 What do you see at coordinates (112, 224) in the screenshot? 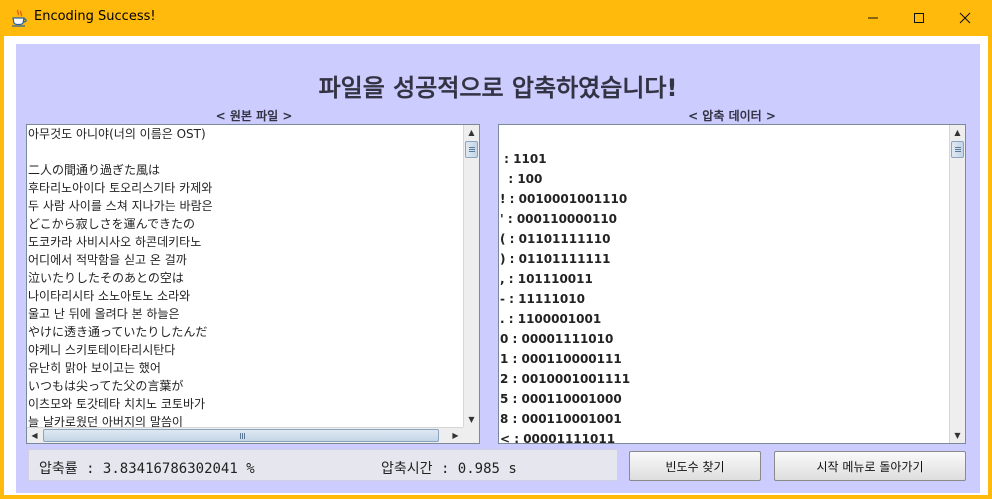
I see `original-line: どこから寂しさを運んできたの` at bounding box center [112, 224].